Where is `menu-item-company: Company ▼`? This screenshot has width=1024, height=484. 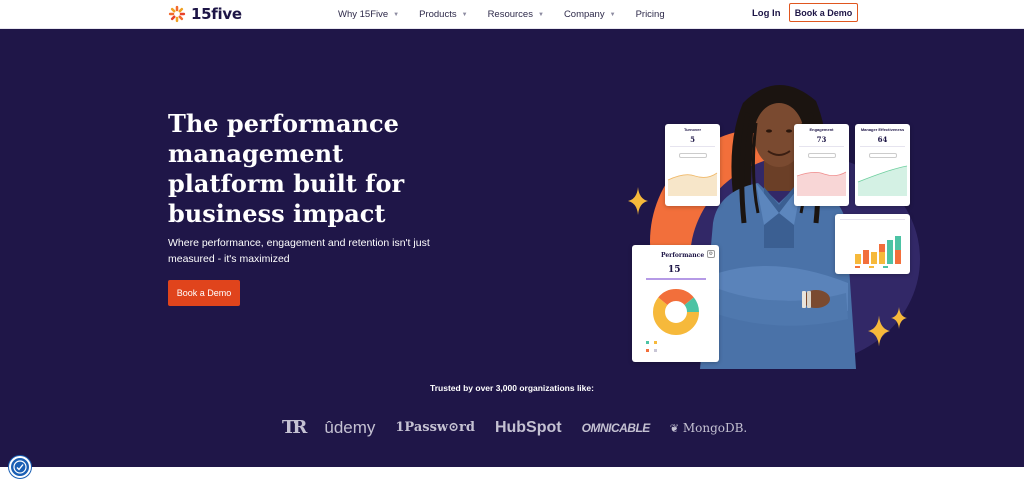 menu-item-company: Company ▼ is located at coordinates (590, 14).